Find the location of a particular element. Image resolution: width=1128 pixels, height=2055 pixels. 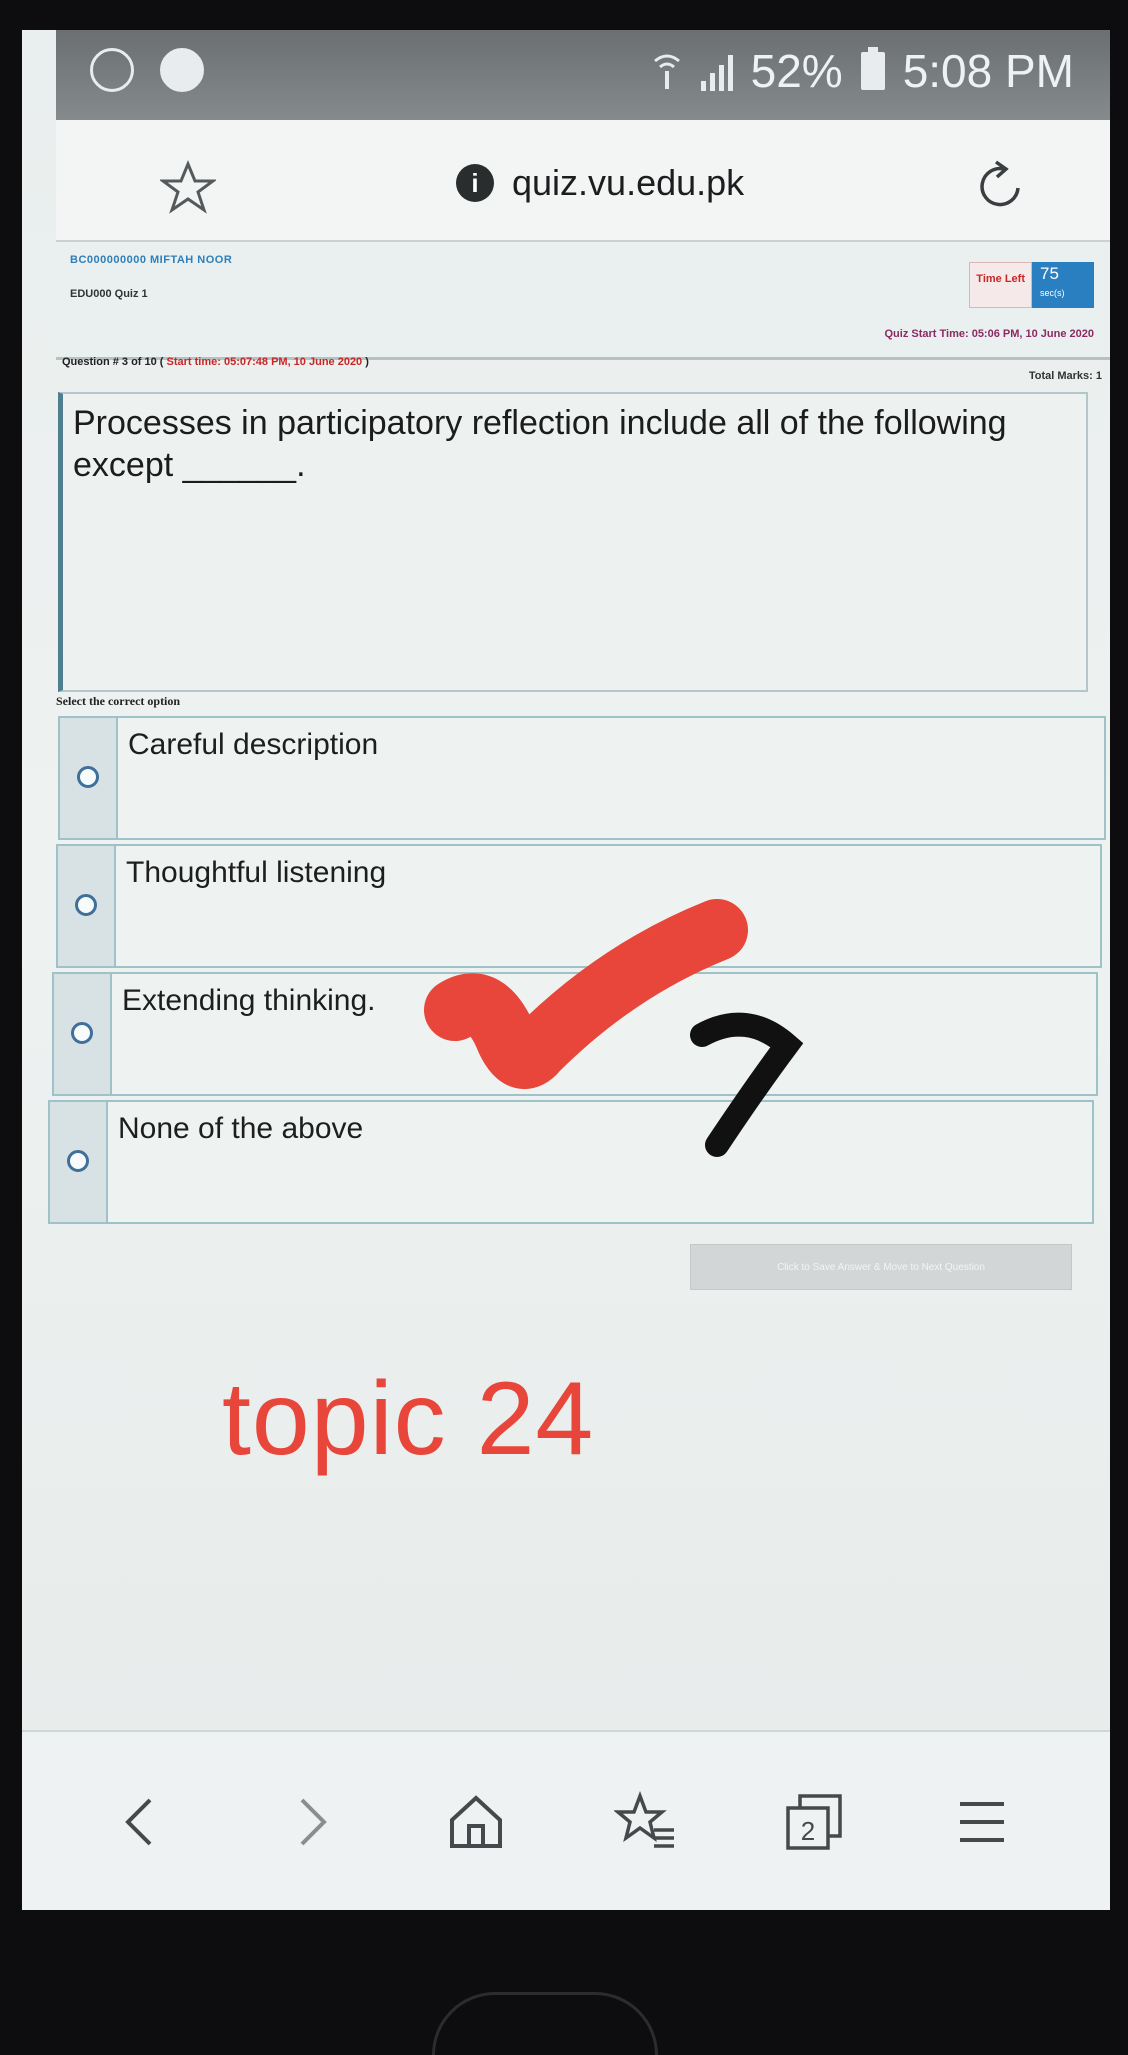

bookmarks-button is located at coordinates (646, 1822).